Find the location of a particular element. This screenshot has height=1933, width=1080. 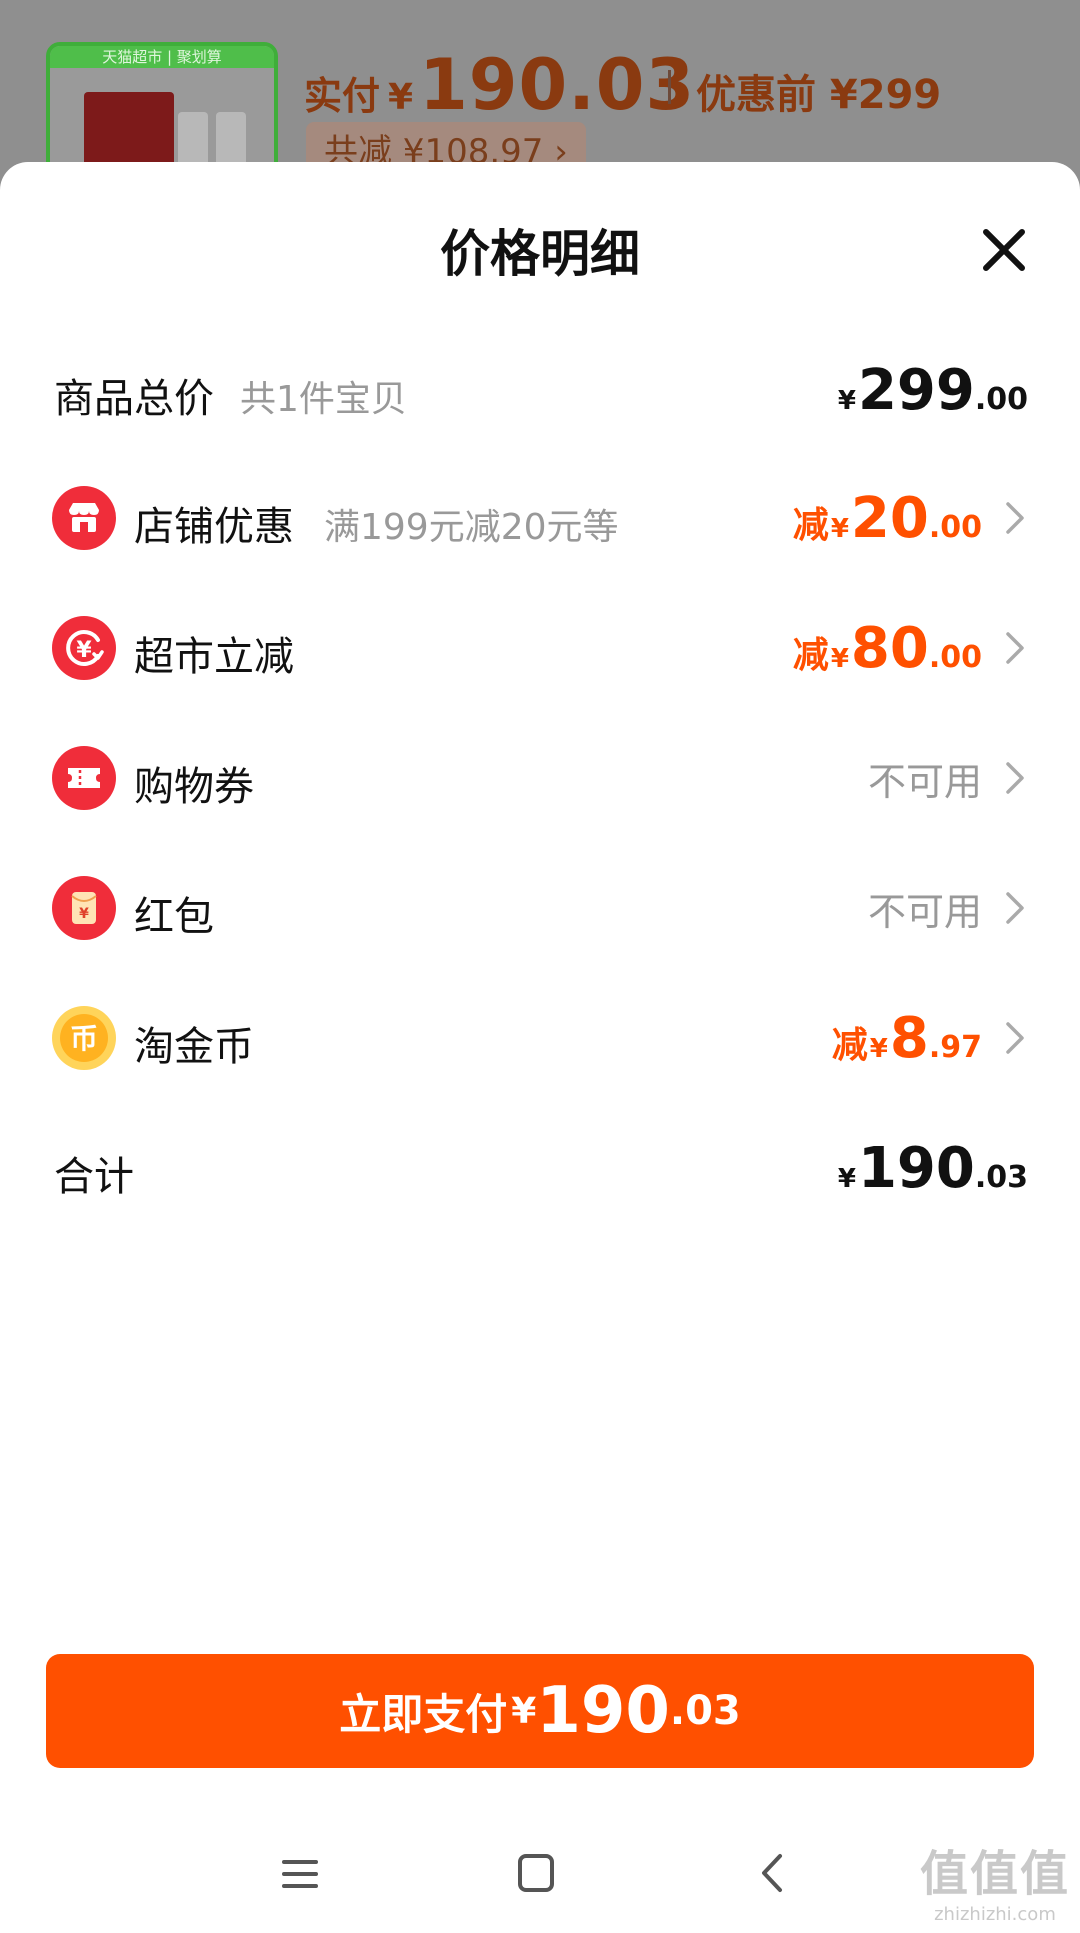

row-label: 购物券 is located at coordinates (194, 787).